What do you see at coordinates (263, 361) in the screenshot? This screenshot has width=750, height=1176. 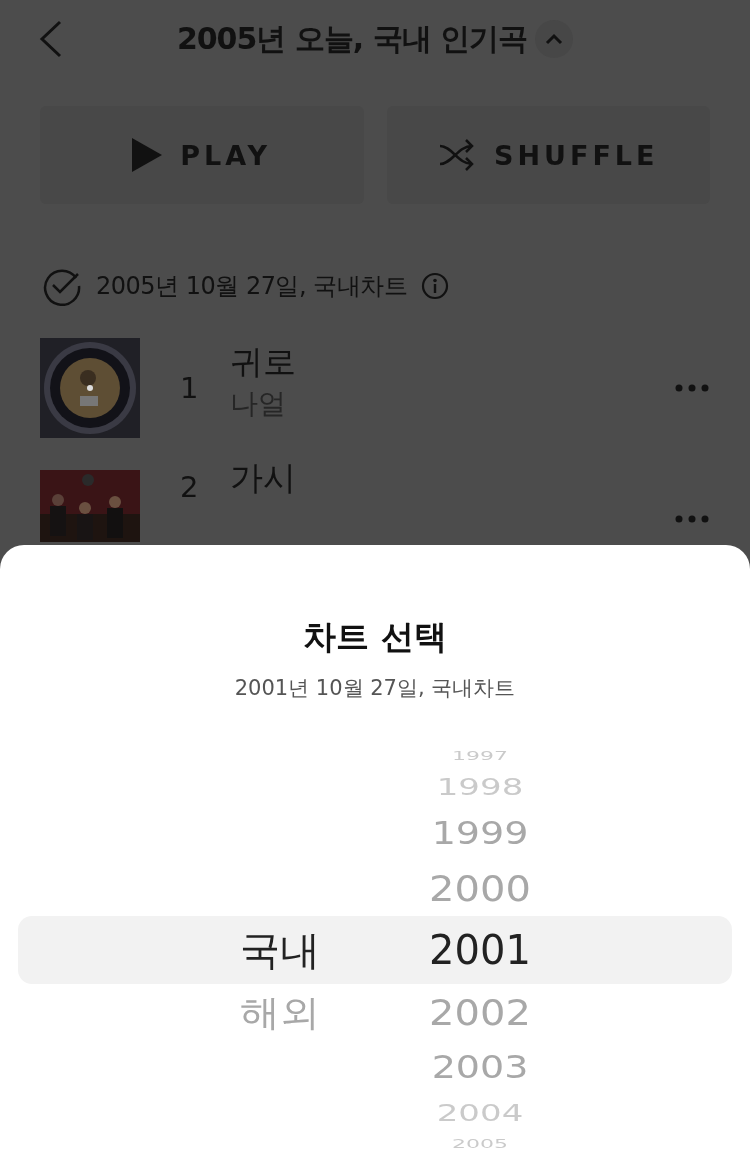 I see `track-title: 귀로` at bounding box center [263, 361].